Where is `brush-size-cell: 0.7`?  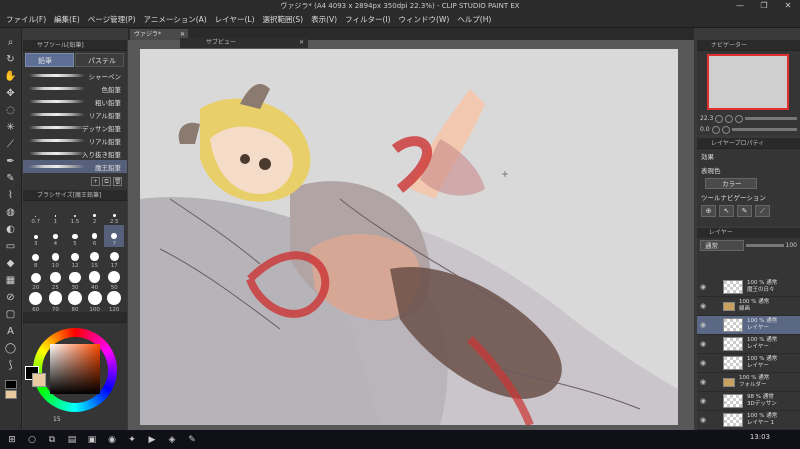 brush-size-cell: 0.7 is located at coordinates (36, 214).